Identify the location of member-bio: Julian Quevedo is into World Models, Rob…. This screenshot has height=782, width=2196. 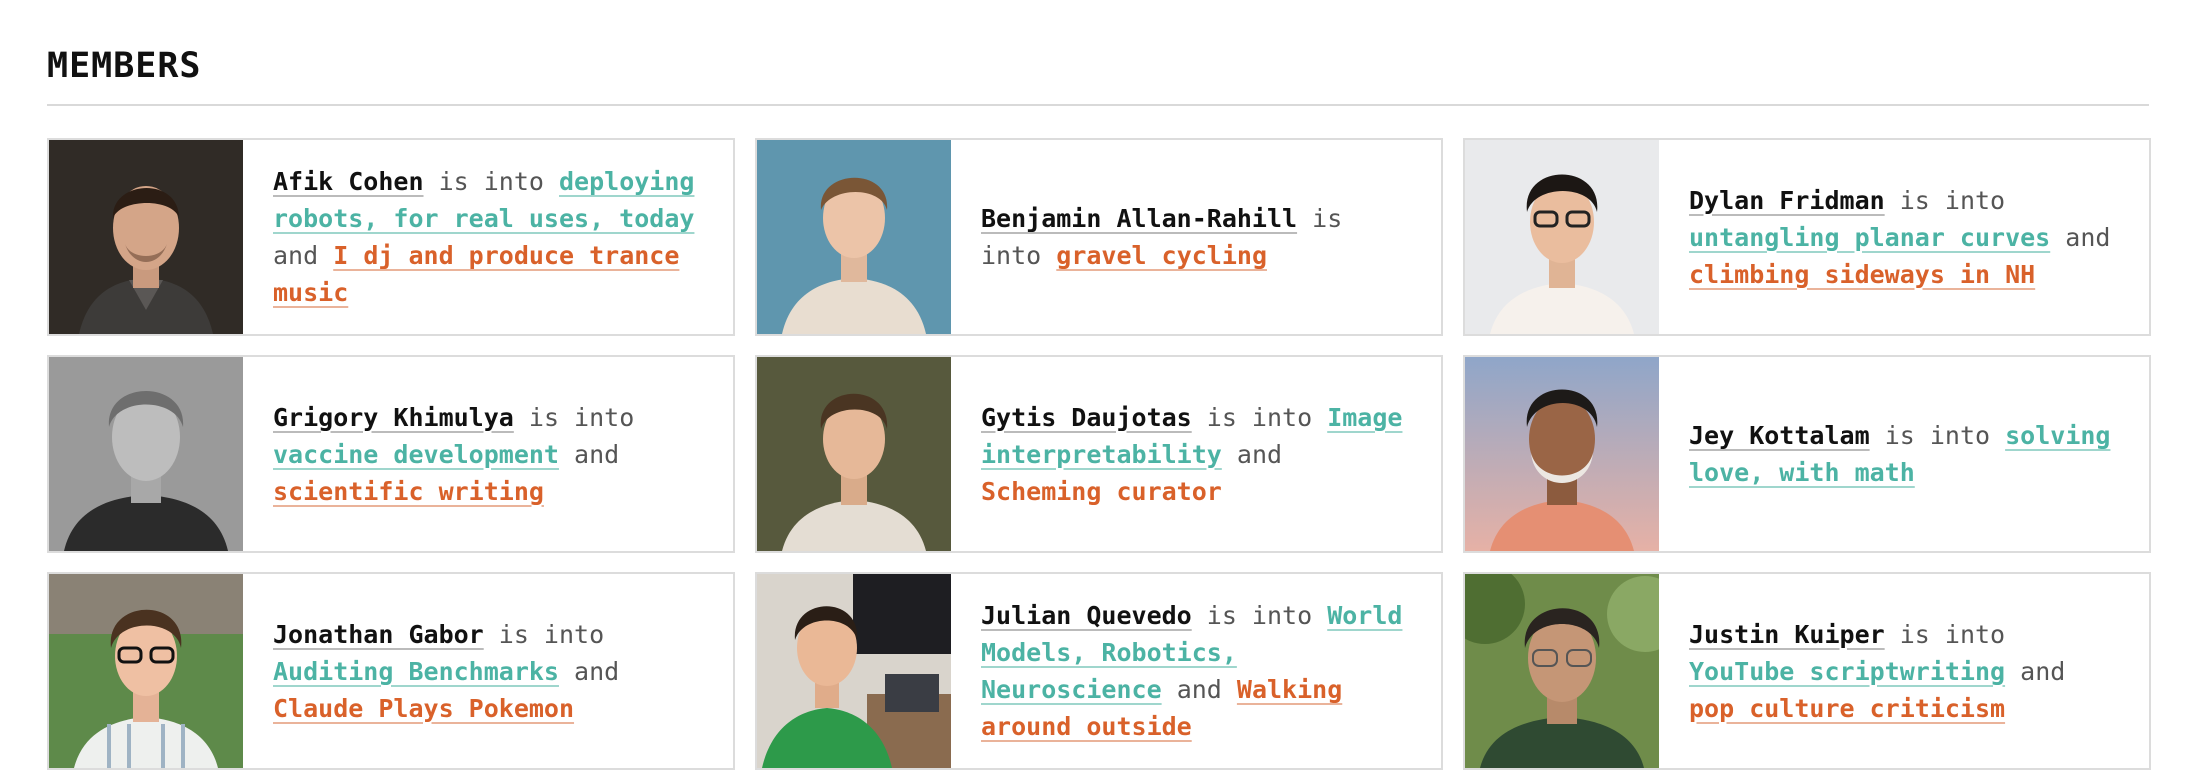
(1196, 671).